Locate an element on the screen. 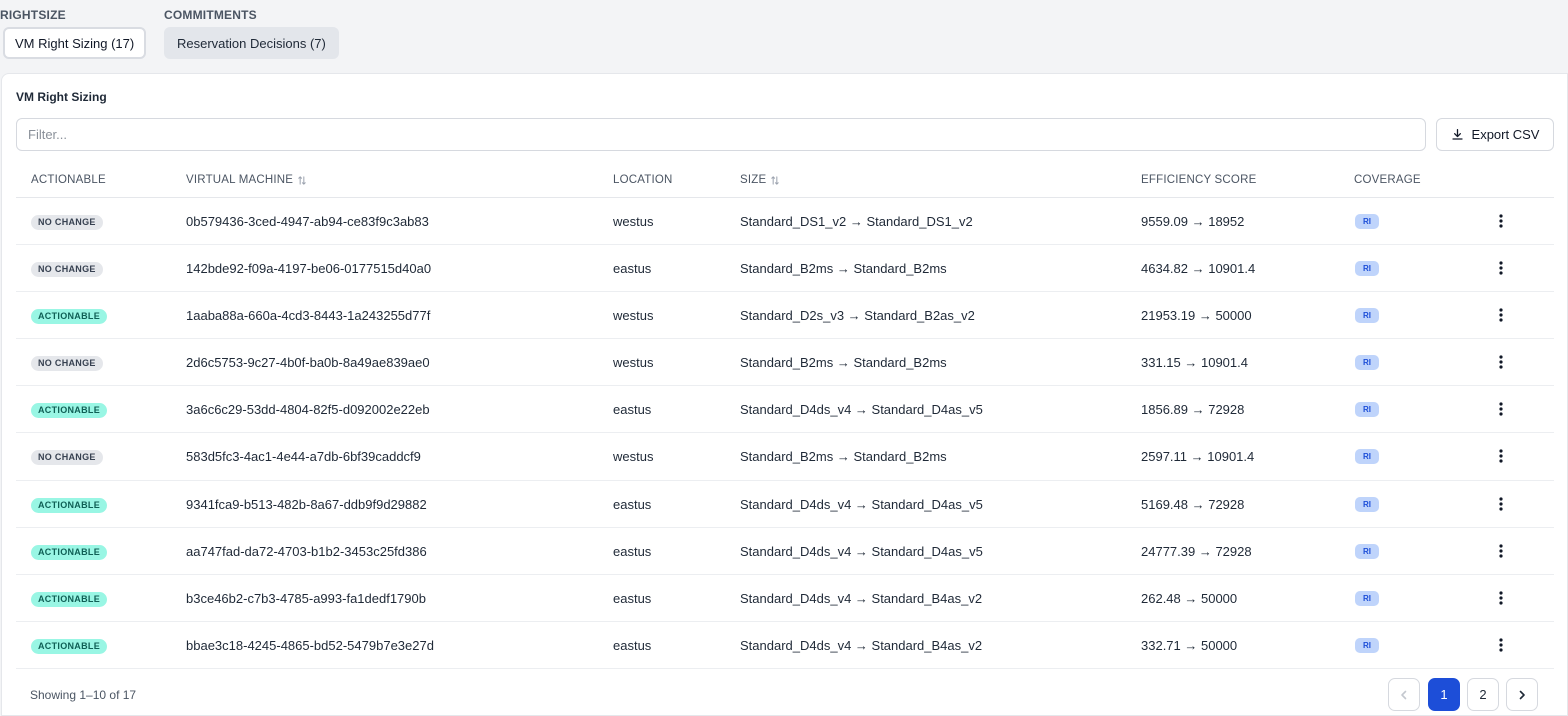  column-label: EFFICIENCY SCORE is located at coordinates (1199, 180).